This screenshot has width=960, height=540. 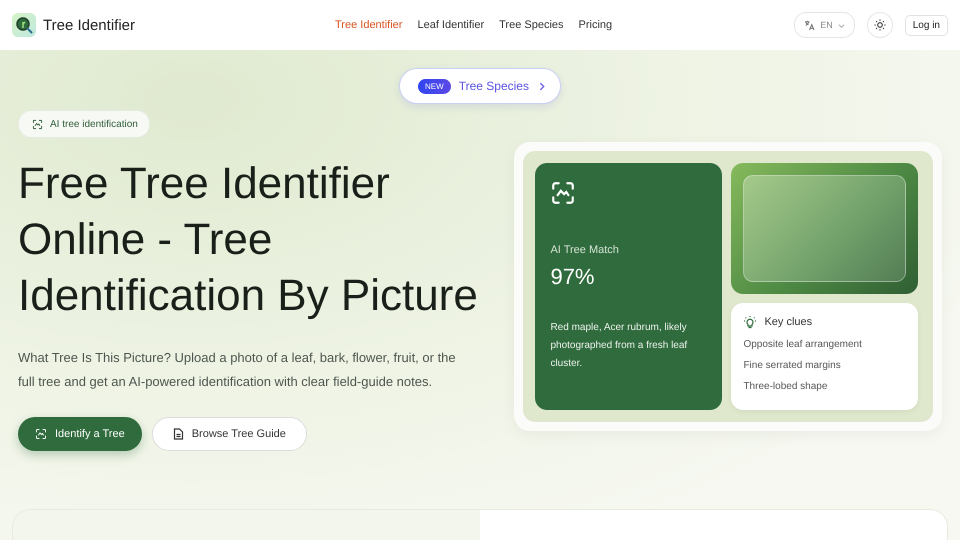 What do you see at coordinates (619, 346) in the screenshot?
I see `match-description: Red maple, Acer rubrum, likely photographed from a fresh leaf cluster.` at bounding box center [619, 346].